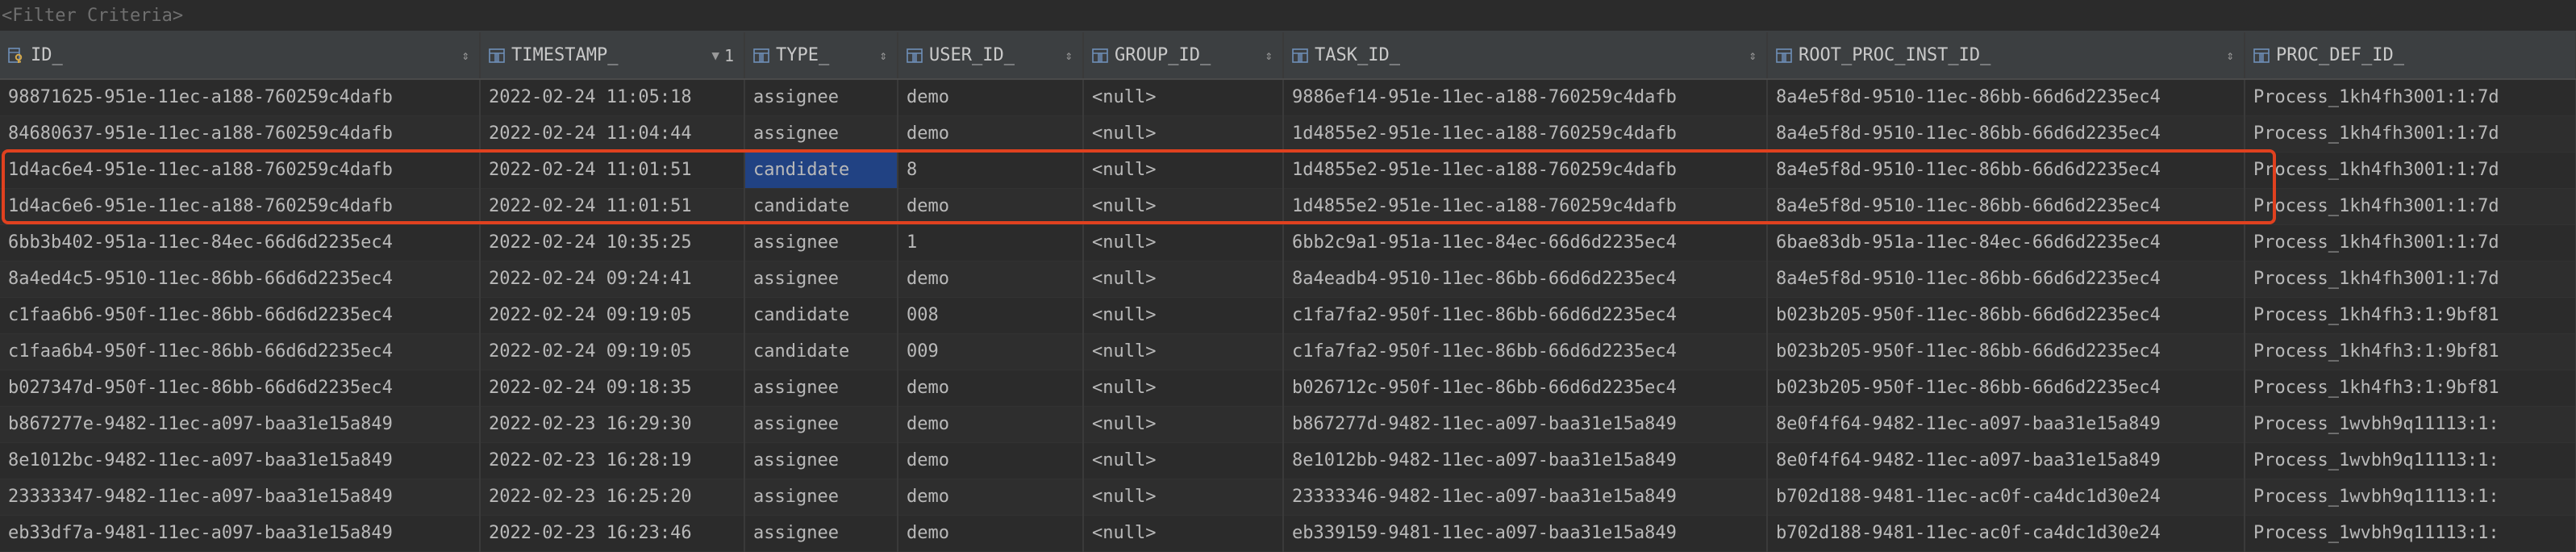  I want to click on cell-id: 23333347-9482-11ec-a097-baa31e15a849, so click(240, 497).